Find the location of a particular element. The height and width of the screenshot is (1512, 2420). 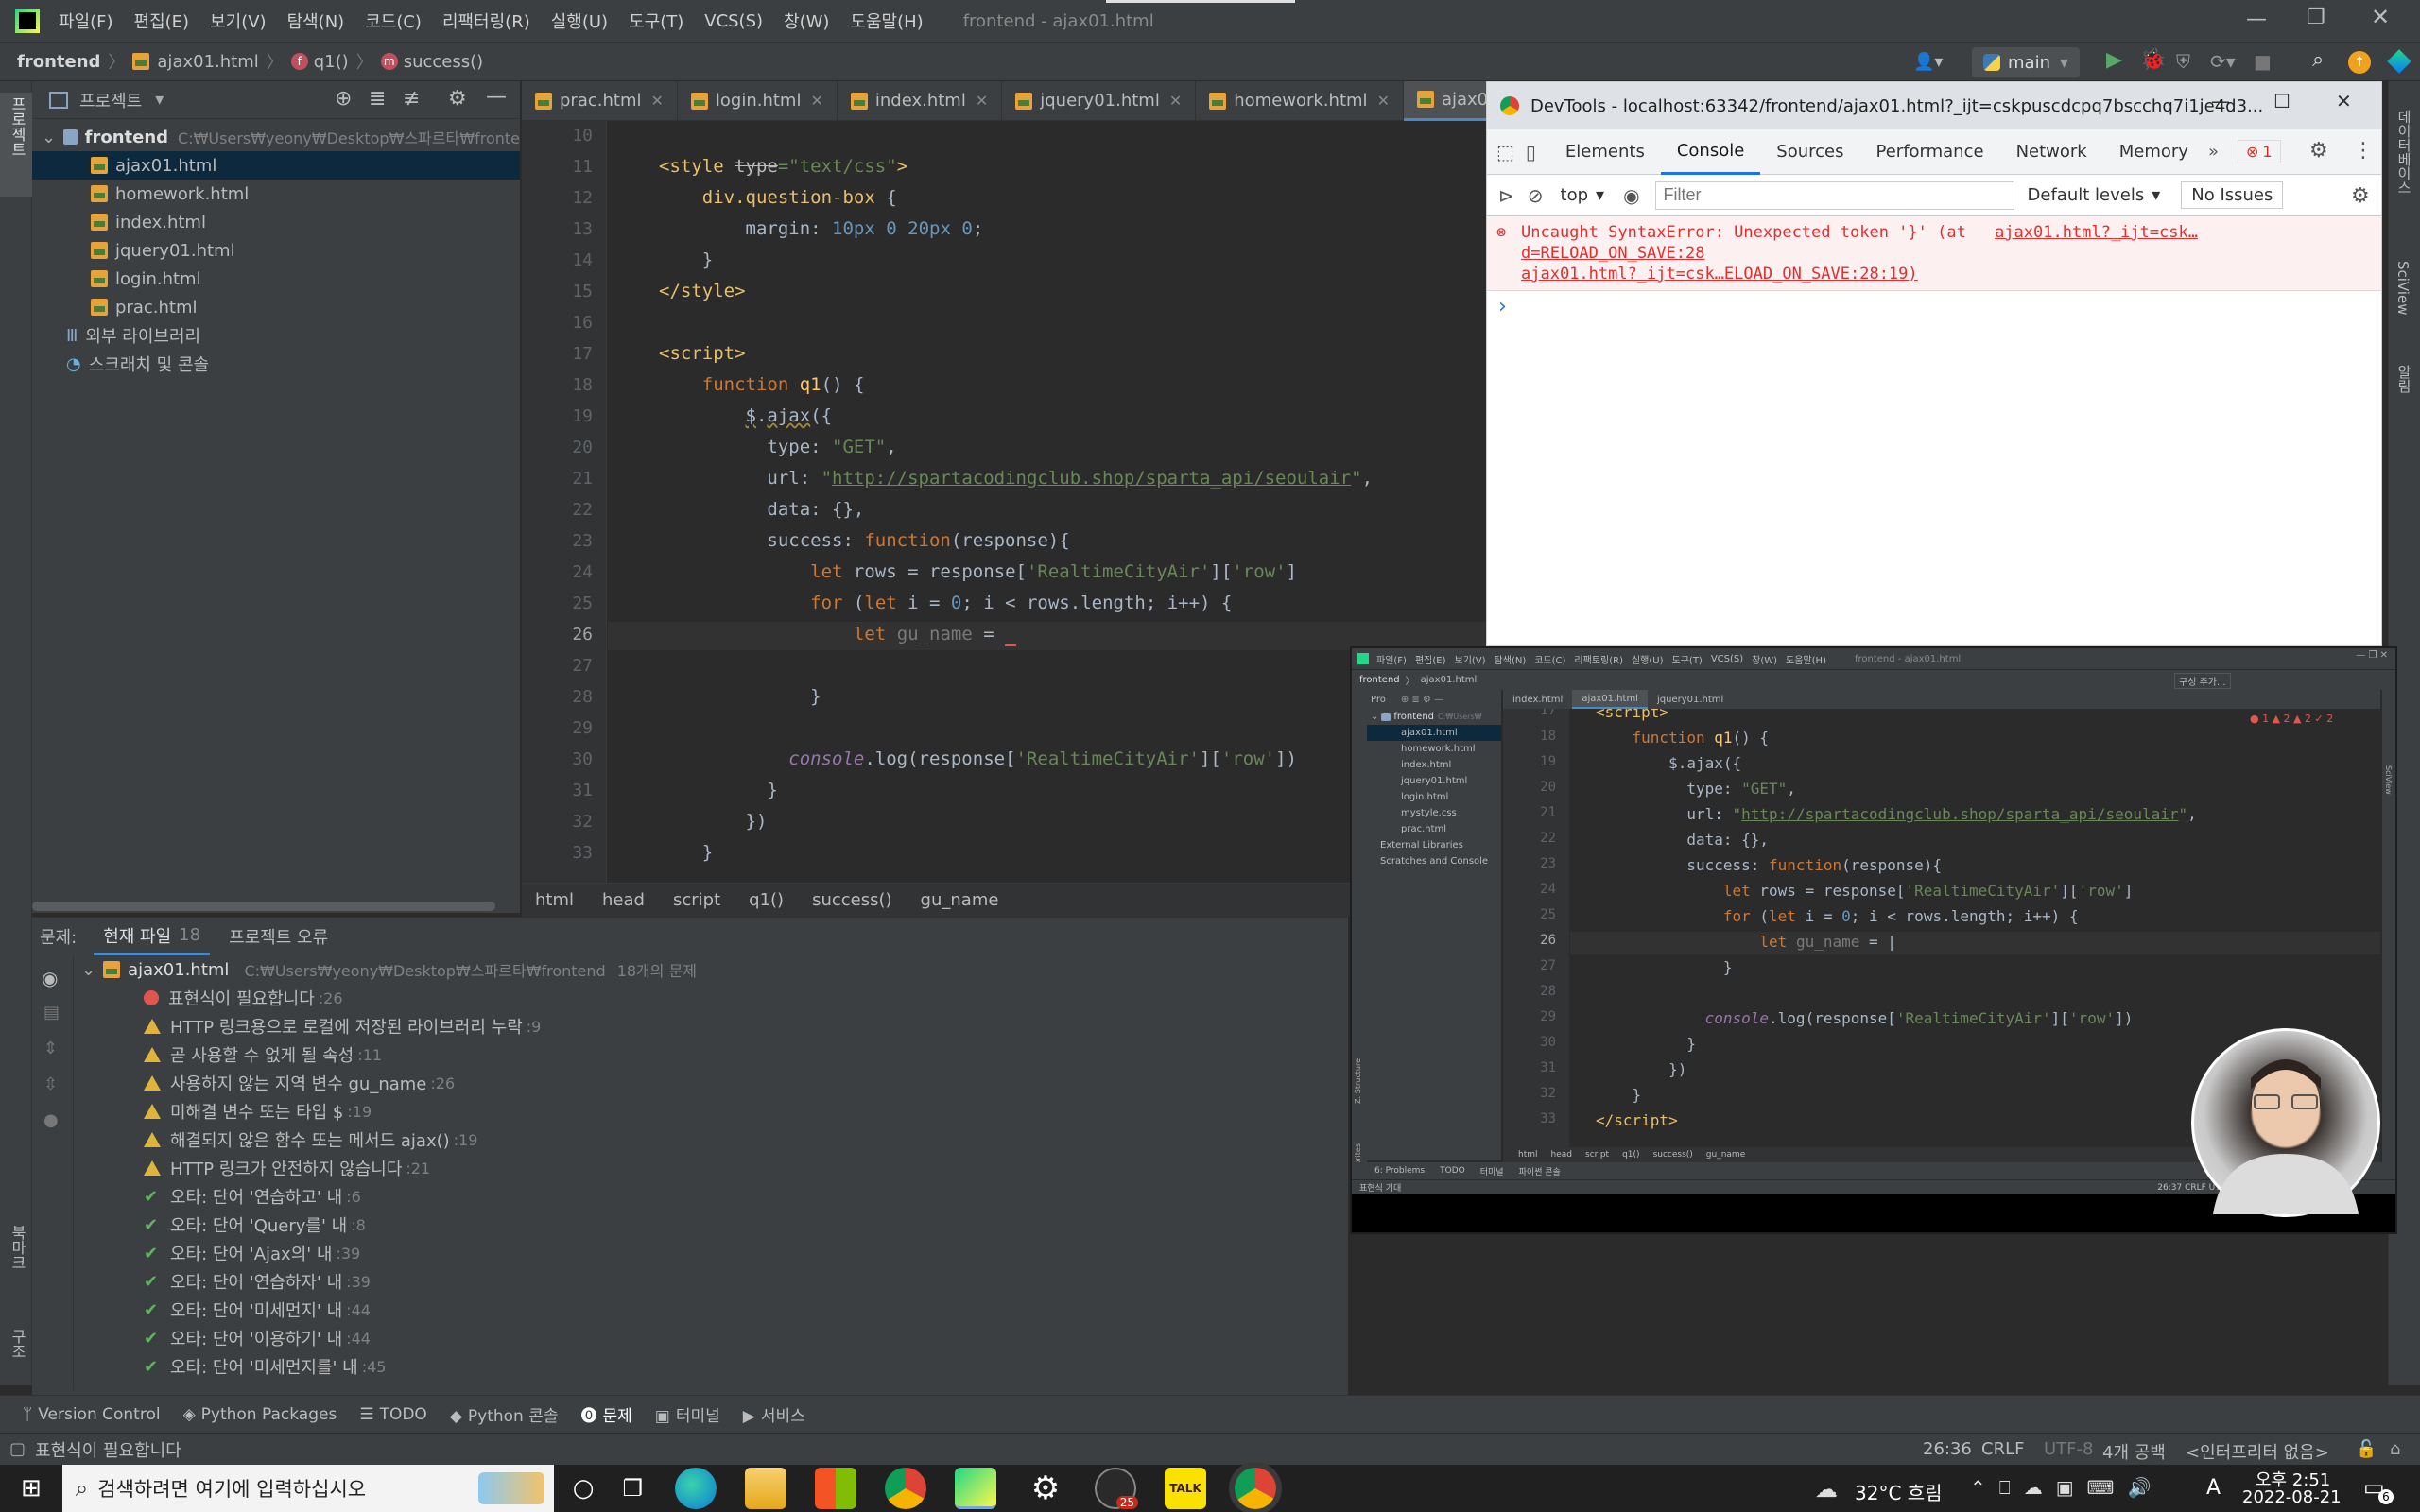

breadcrumb-item: html is located at coordinates (554, 900).